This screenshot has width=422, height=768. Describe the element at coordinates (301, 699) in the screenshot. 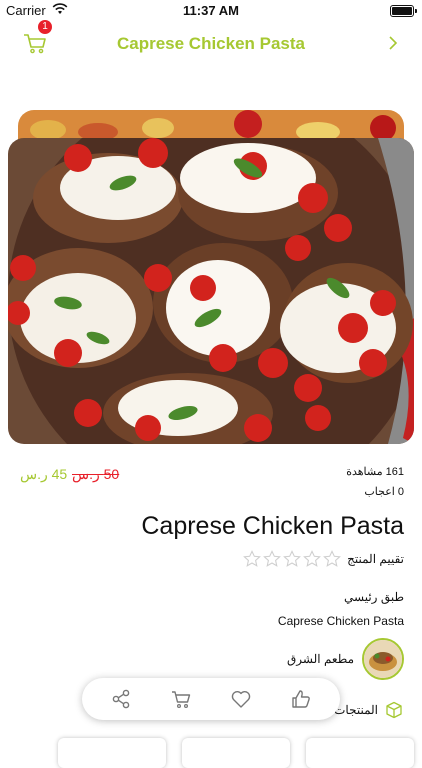

I see `thumbs-up-icon` at that location.